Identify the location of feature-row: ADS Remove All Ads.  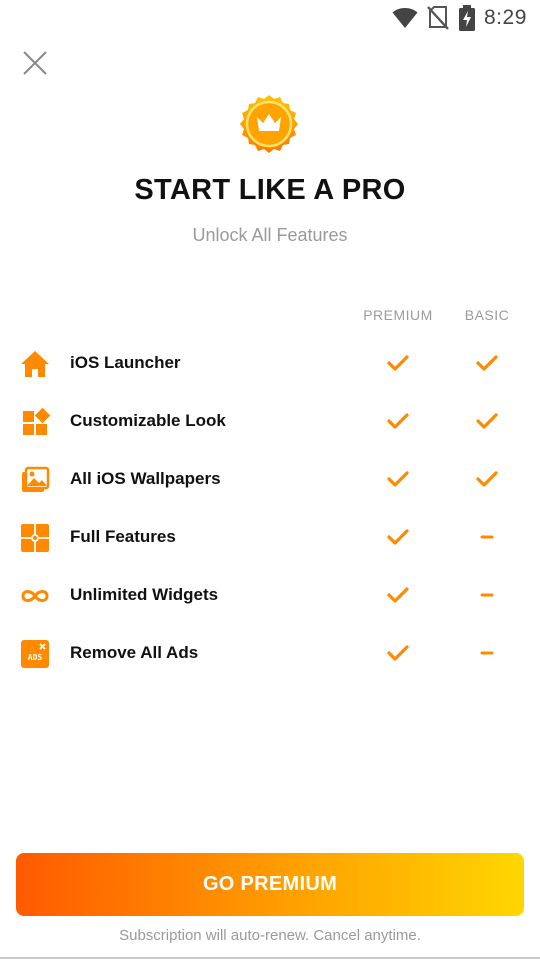
(270, 653).